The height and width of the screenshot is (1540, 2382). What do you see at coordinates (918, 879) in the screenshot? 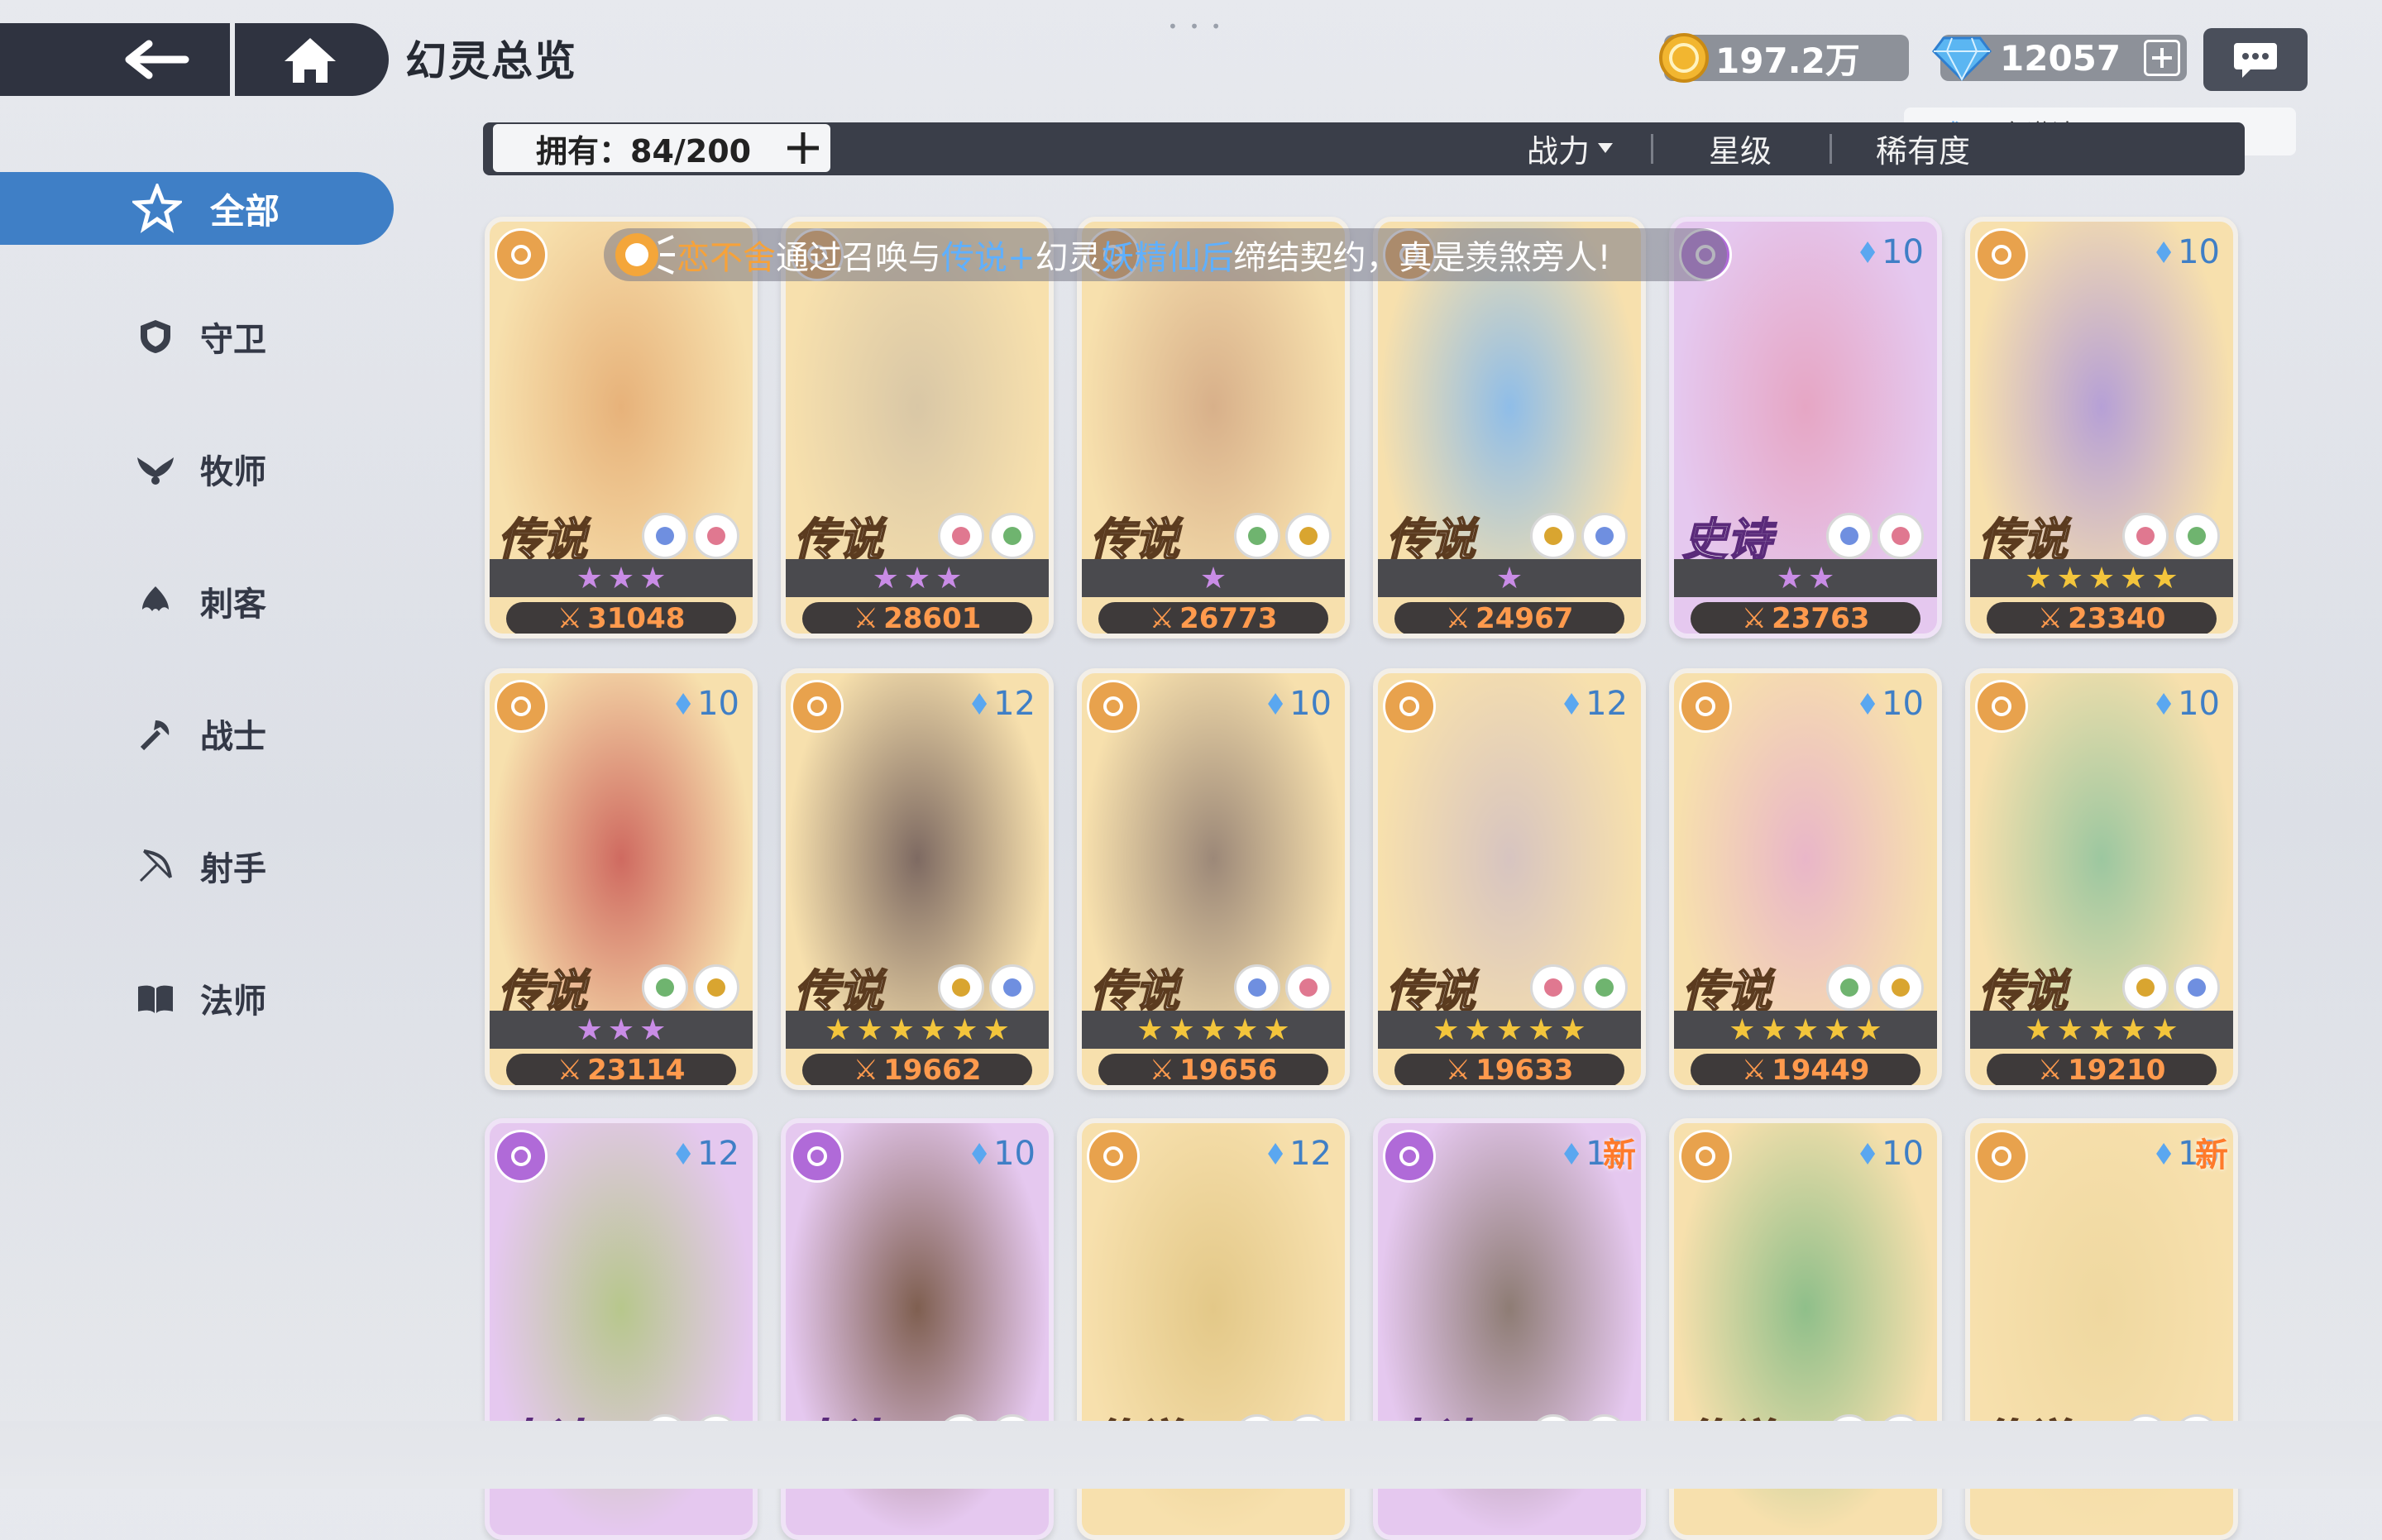
I see `spirit-card: 12 传说 ★ ★ ★ ★ ★ ★ ⚔ 19662` at bounding box center [918, 879].